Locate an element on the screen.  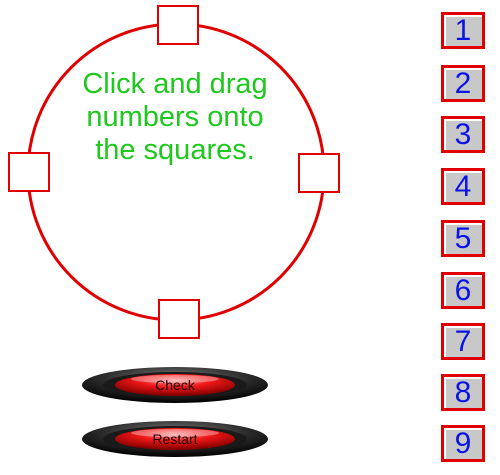
tile-number: 9 is located at coordinates (463, 443).